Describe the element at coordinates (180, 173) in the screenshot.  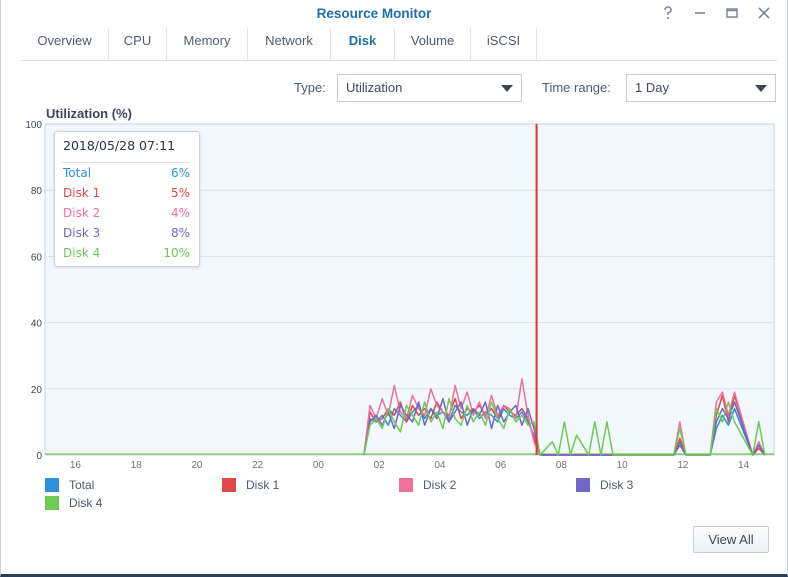
I see `tooltip-row-value: 6%` at that location.